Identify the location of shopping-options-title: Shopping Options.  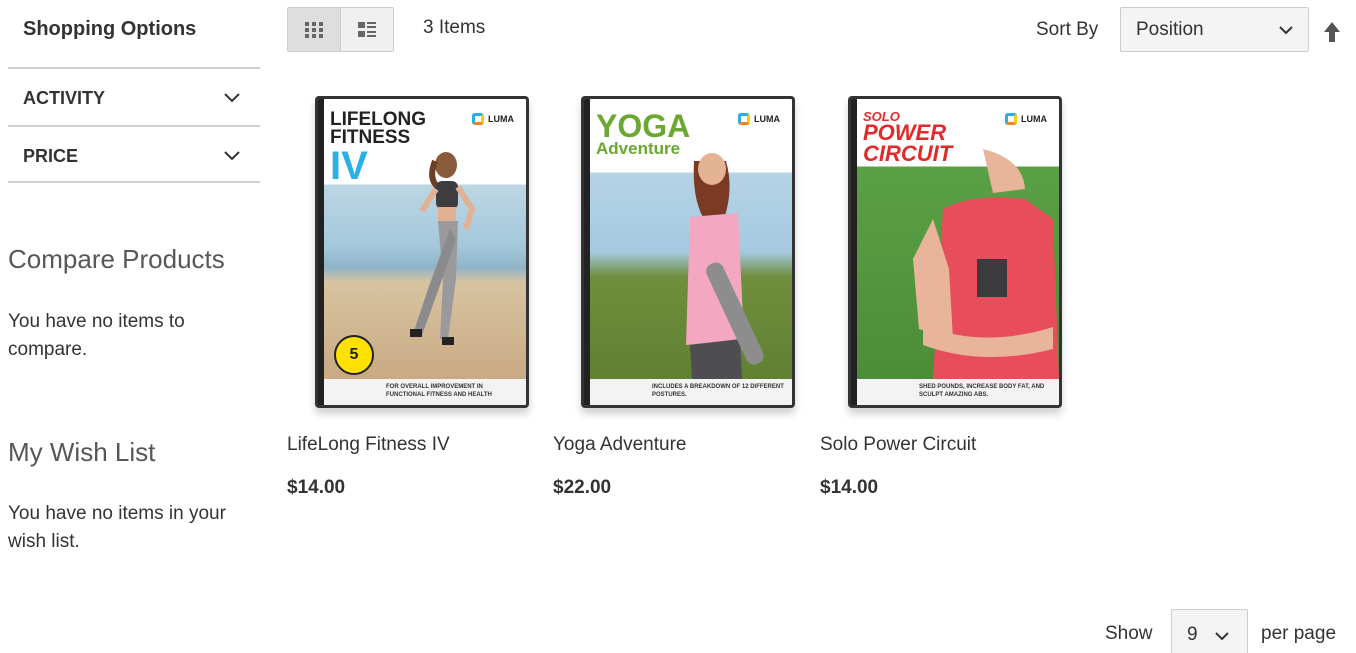
(110, 29).